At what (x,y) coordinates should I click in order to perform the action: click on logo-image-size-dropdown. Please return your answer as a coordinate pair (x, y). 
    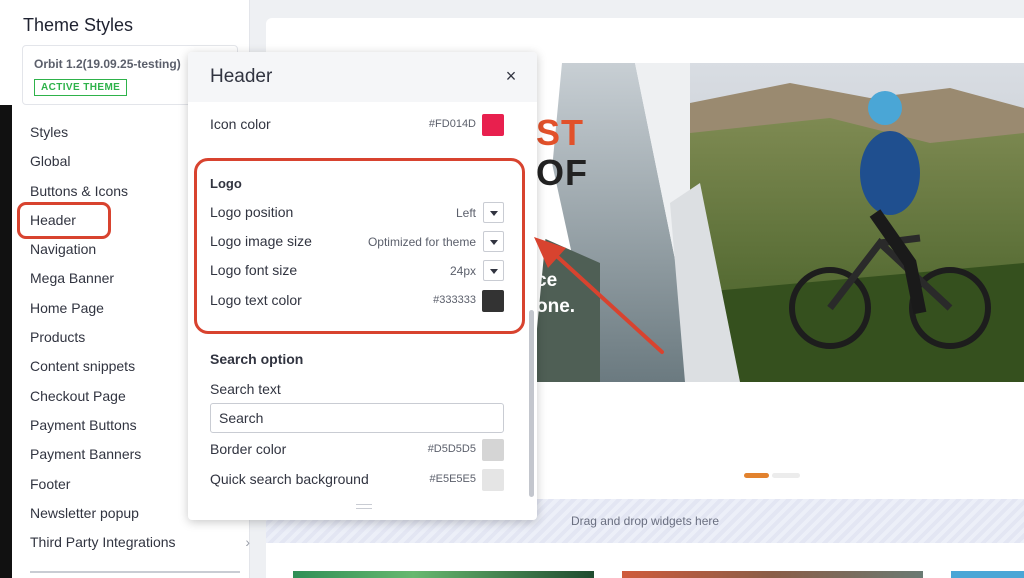
    Looking at the image, I should click on (493, 241).